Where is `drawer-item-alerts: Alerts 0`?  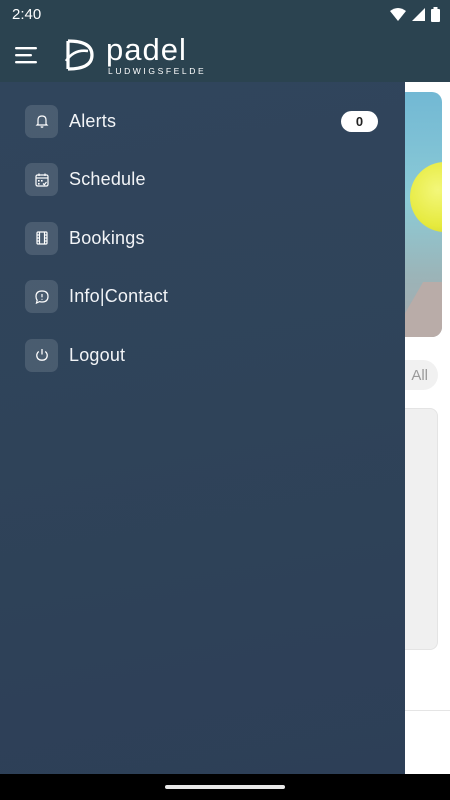 drawer-item-alerts: Alerts 0 is located at coordinates (202, 121).